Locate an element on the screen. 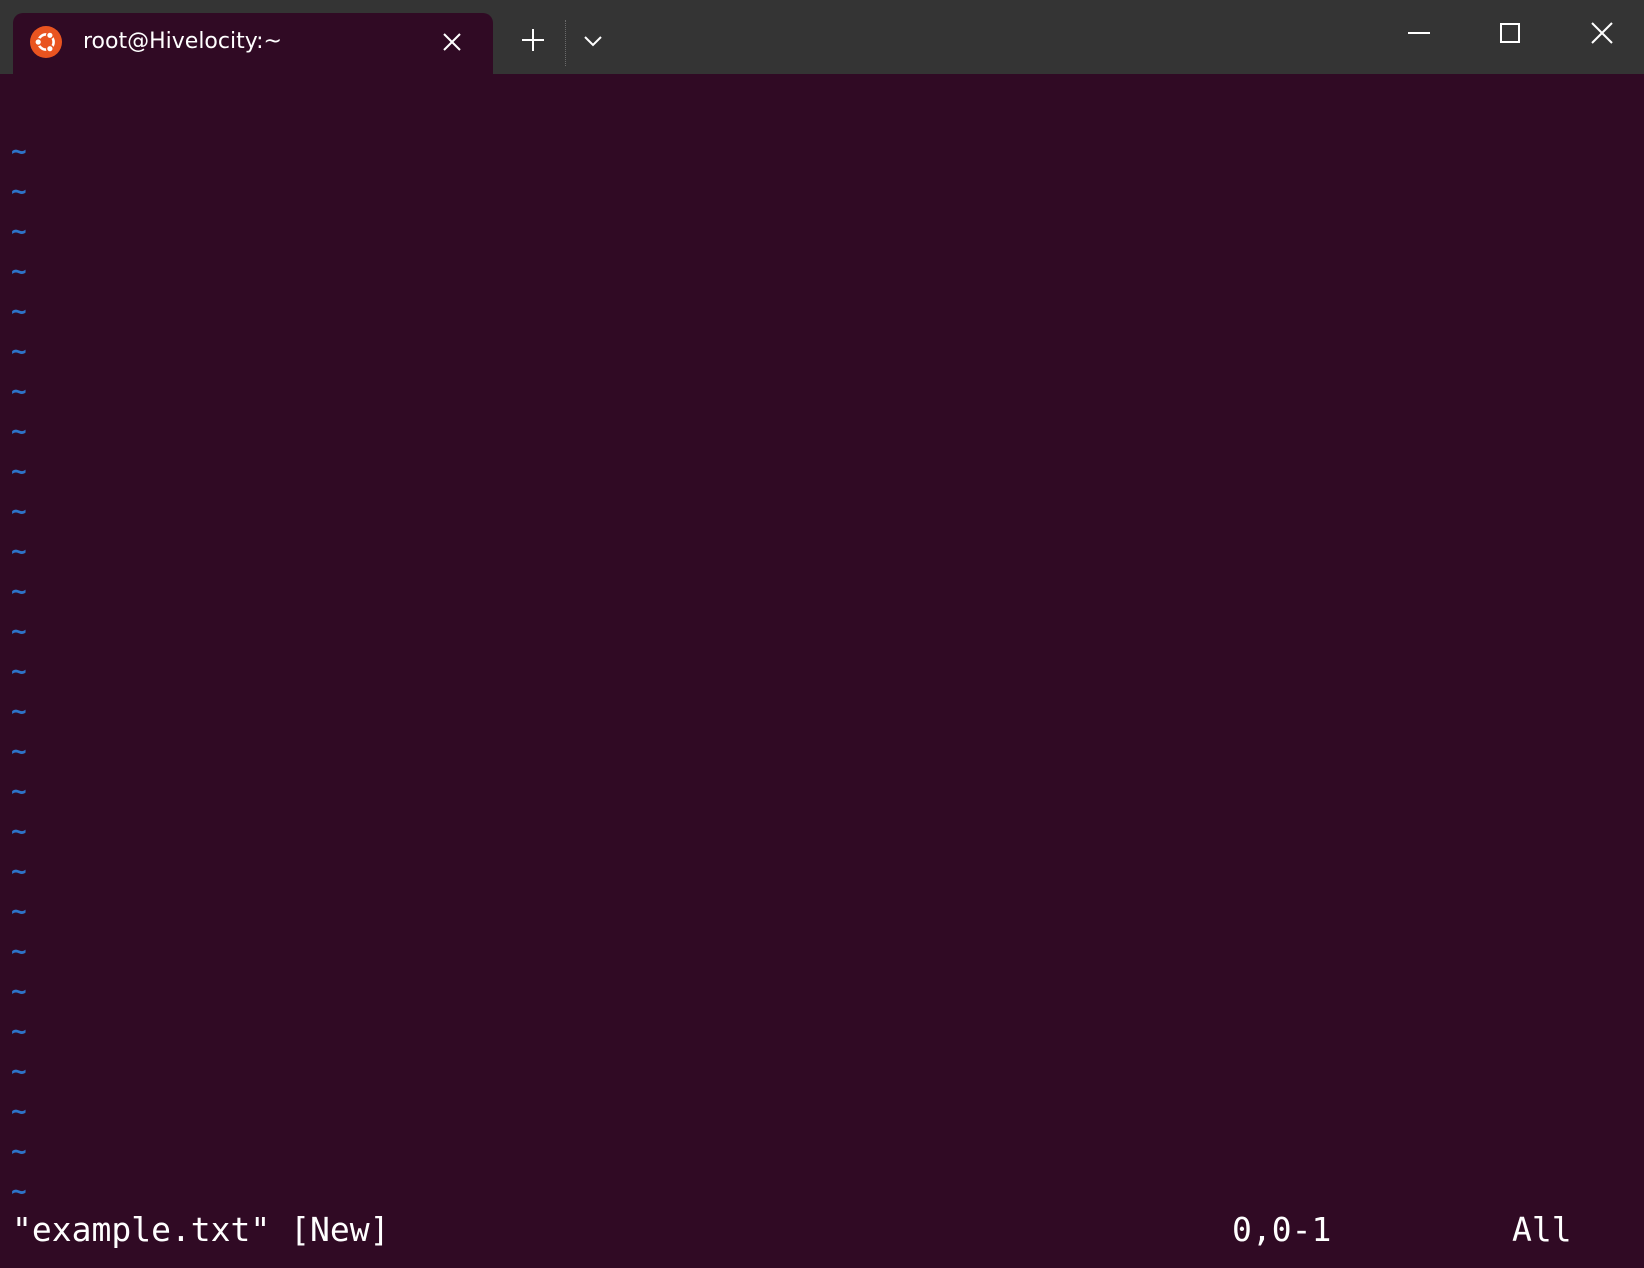  close-icon is located at coordinates (1602, 33).